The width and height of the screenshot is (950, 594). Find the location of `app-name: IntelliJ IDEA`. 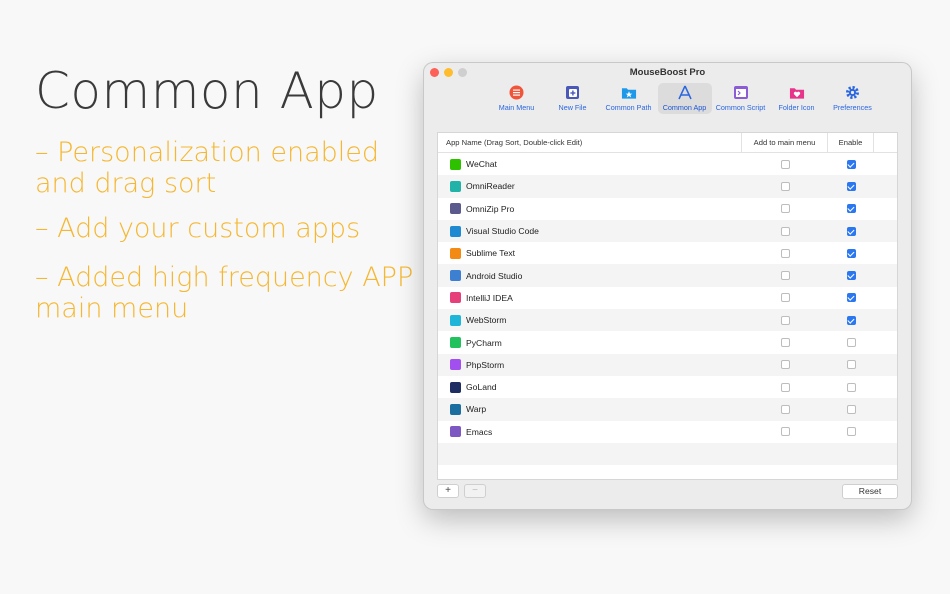

app-name: IntelliJ IDEA is located at coordinates (489, 297).